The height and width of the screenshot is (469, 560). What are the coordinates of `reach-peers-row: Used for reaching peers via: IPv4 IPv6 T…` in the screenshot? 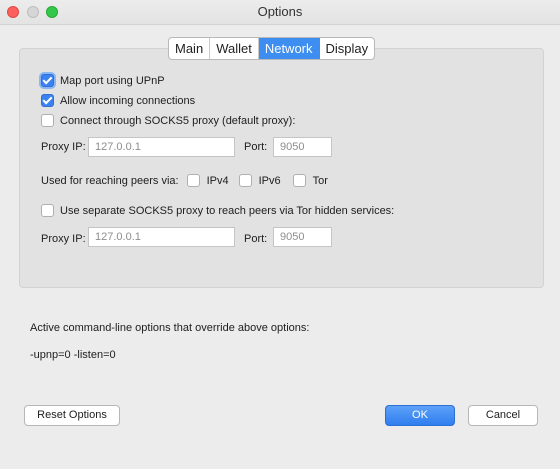 It's located at (184, 180).